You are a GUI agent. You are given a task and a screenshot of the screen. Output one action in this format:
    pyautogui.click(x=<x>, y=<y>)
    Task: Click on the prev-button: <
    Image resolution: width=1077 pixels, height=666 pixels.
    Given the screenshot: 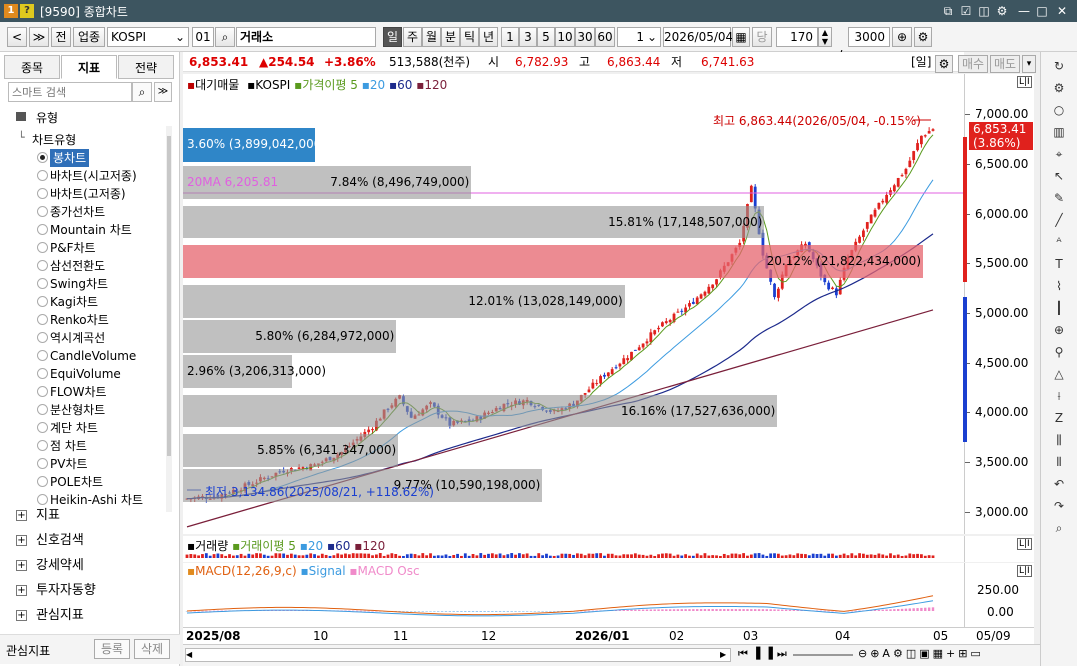 What is the action you would take?
    pyautogui.click(x=17, y=37)
    